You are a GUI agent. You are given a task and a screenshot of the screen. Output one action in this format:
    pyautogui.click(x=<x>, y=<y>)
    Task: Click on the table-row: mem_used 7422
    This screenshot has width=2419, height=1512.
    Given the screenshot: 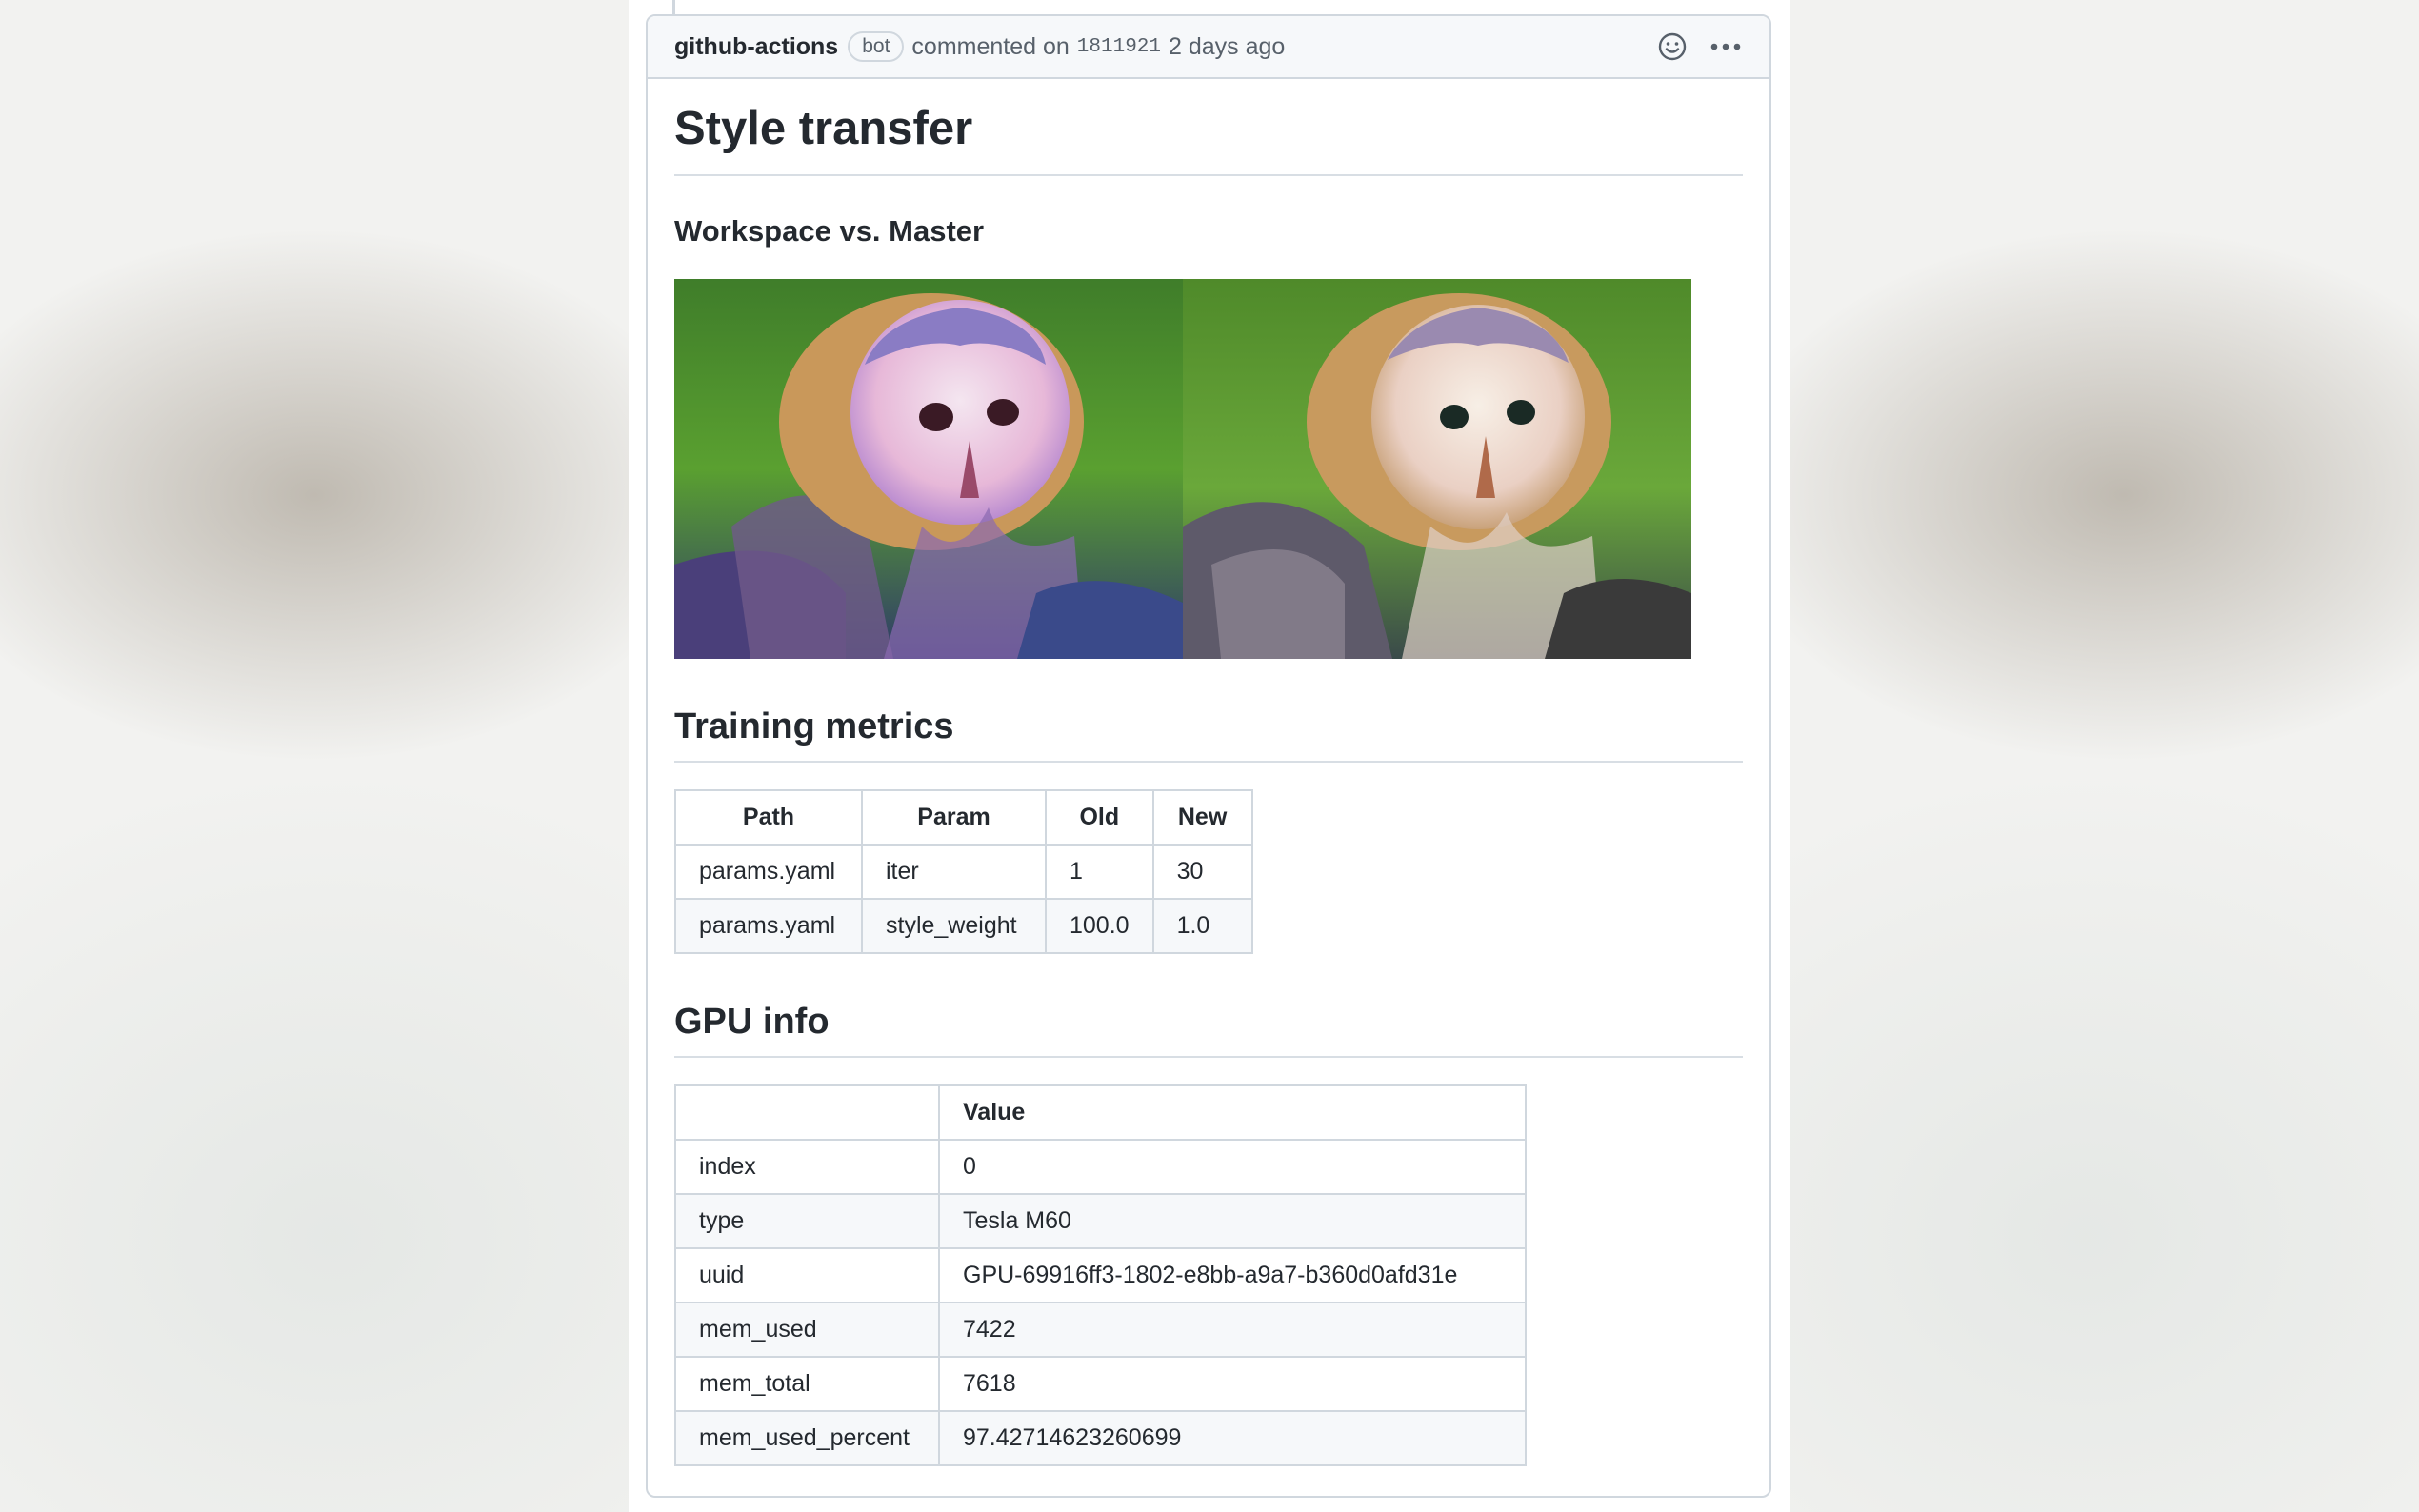 What is the action you would take?
    pyautogui.click(x=1100, y=1330)
    